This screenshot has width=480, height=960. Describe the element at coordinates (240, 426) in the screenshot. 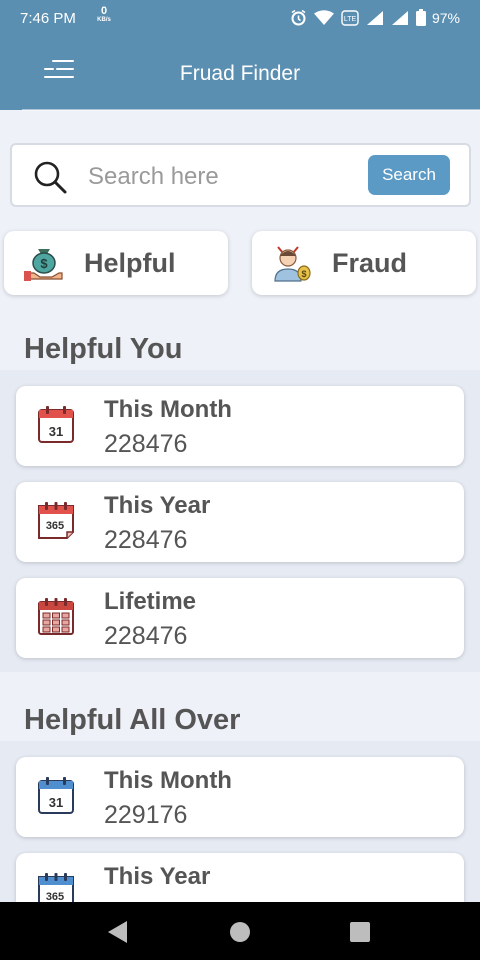

I see `stat-card-this-month: 31 This Month 228476` at that location.